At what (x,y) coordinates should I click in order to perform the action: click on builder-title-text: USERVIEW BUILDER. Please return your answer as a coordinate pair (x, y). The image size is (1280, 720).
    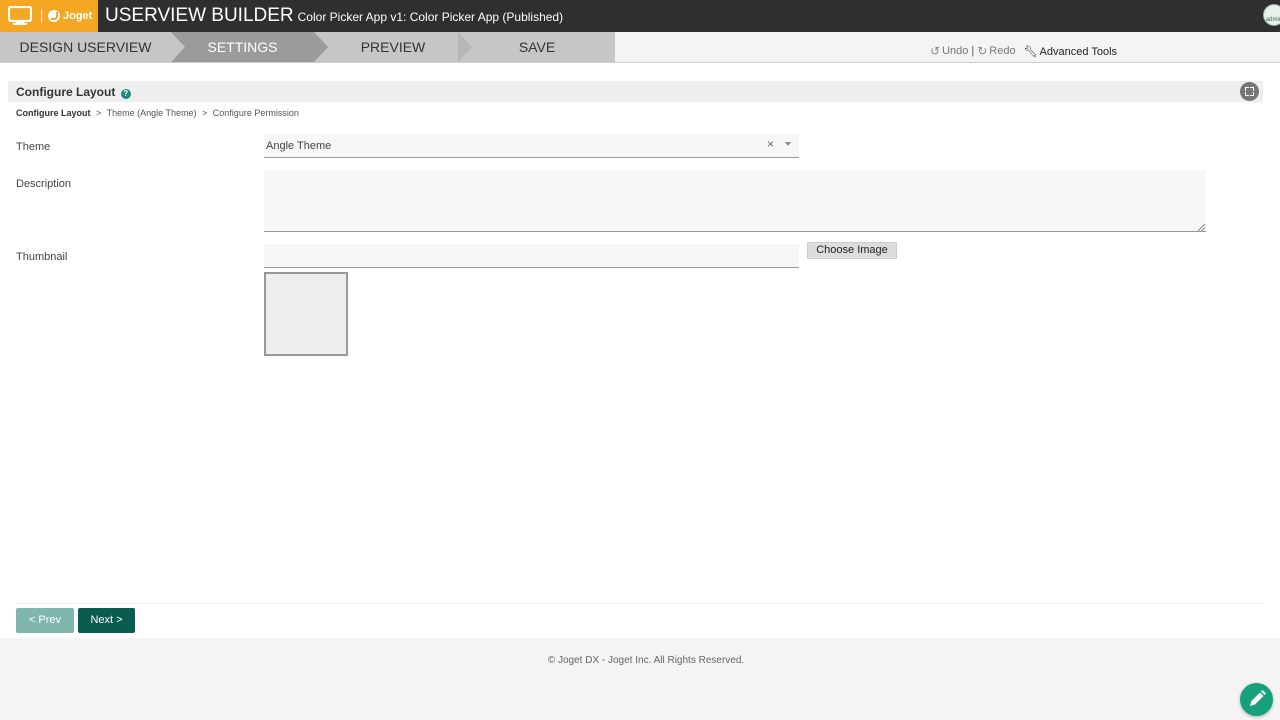
    Looking at the image, I should click on (199, 15).